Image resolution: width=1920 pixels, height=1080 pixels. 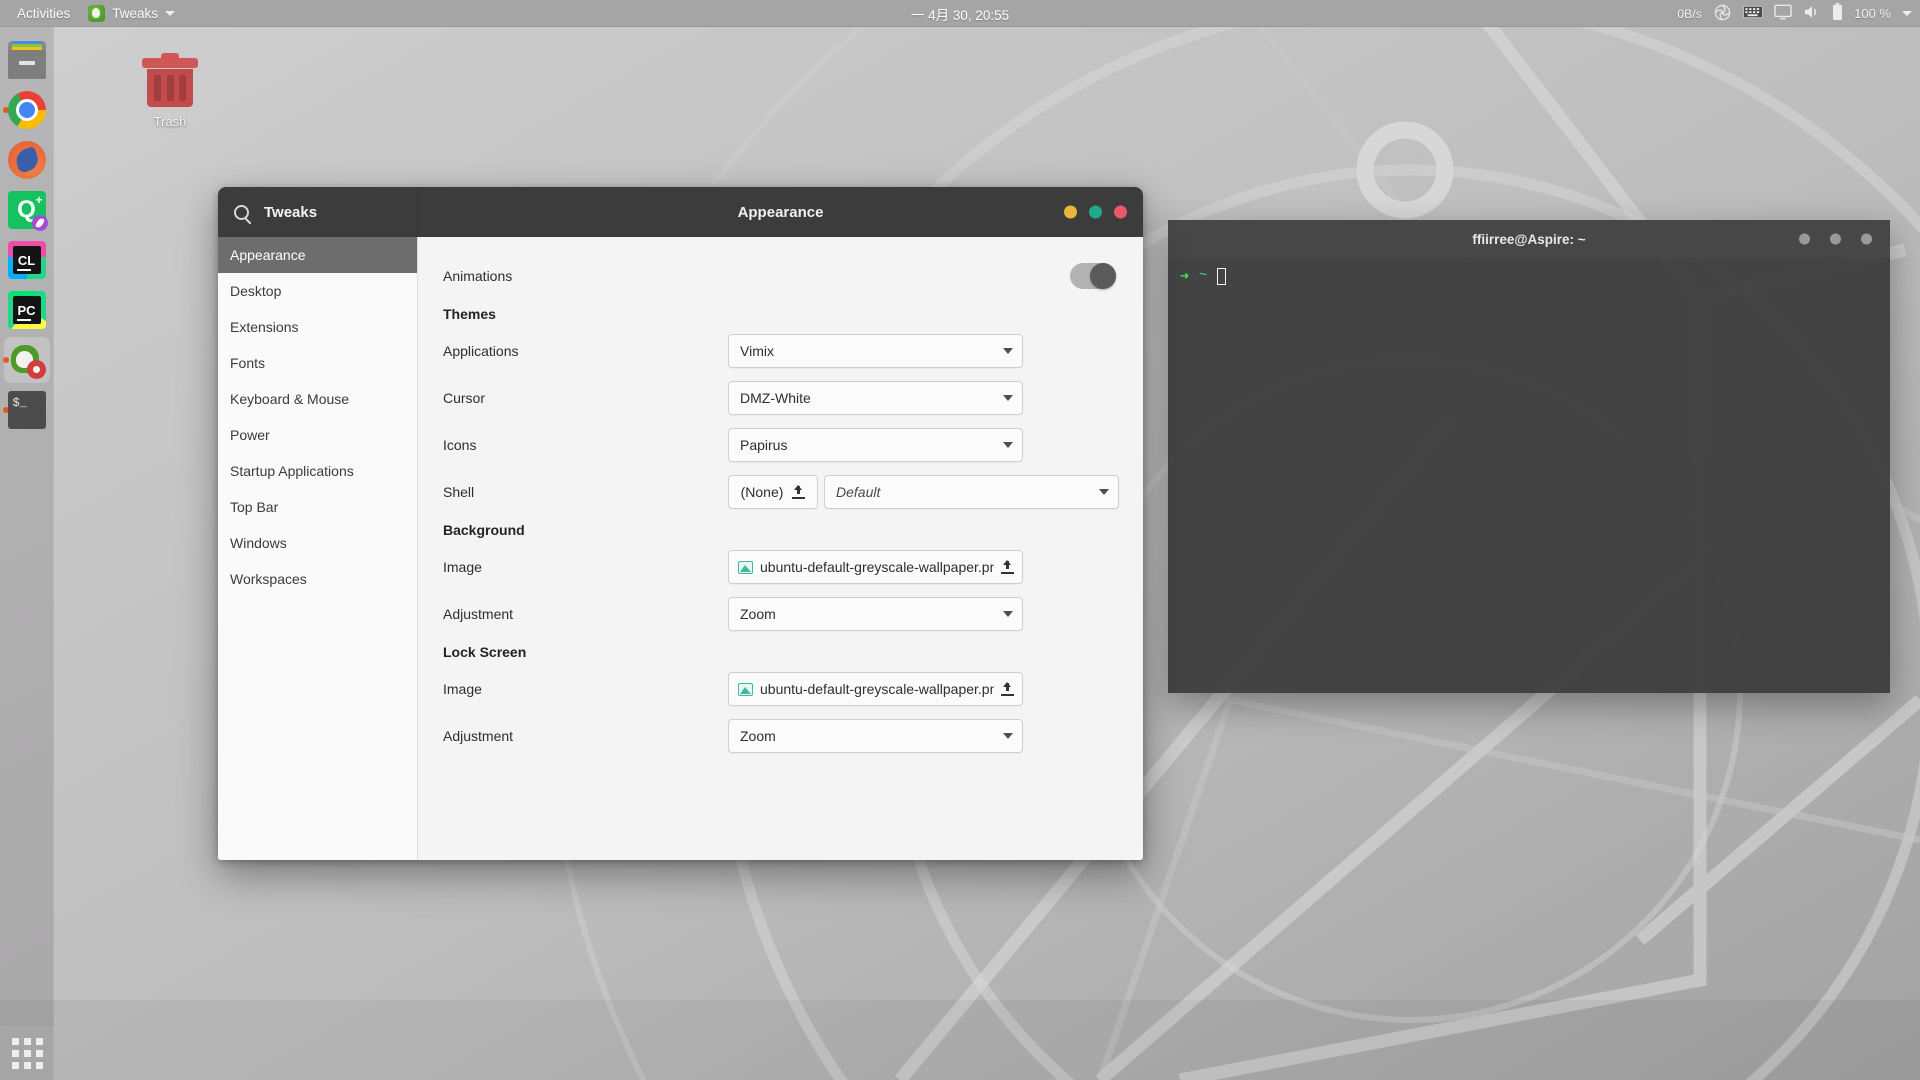 What do you see at coordinates (27, 160) in the screenshot?
I see `dock-item-firefox` at bounding box center [27, 160].